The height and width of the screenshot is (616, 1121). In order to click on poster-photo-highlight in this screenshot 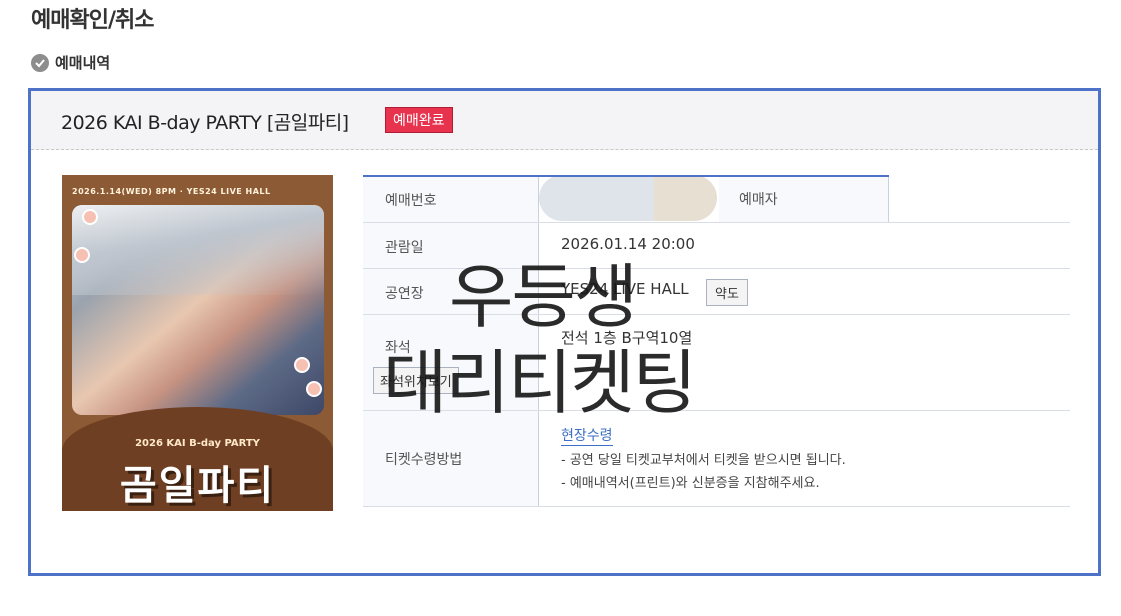, I will do `click(198, 250)`.